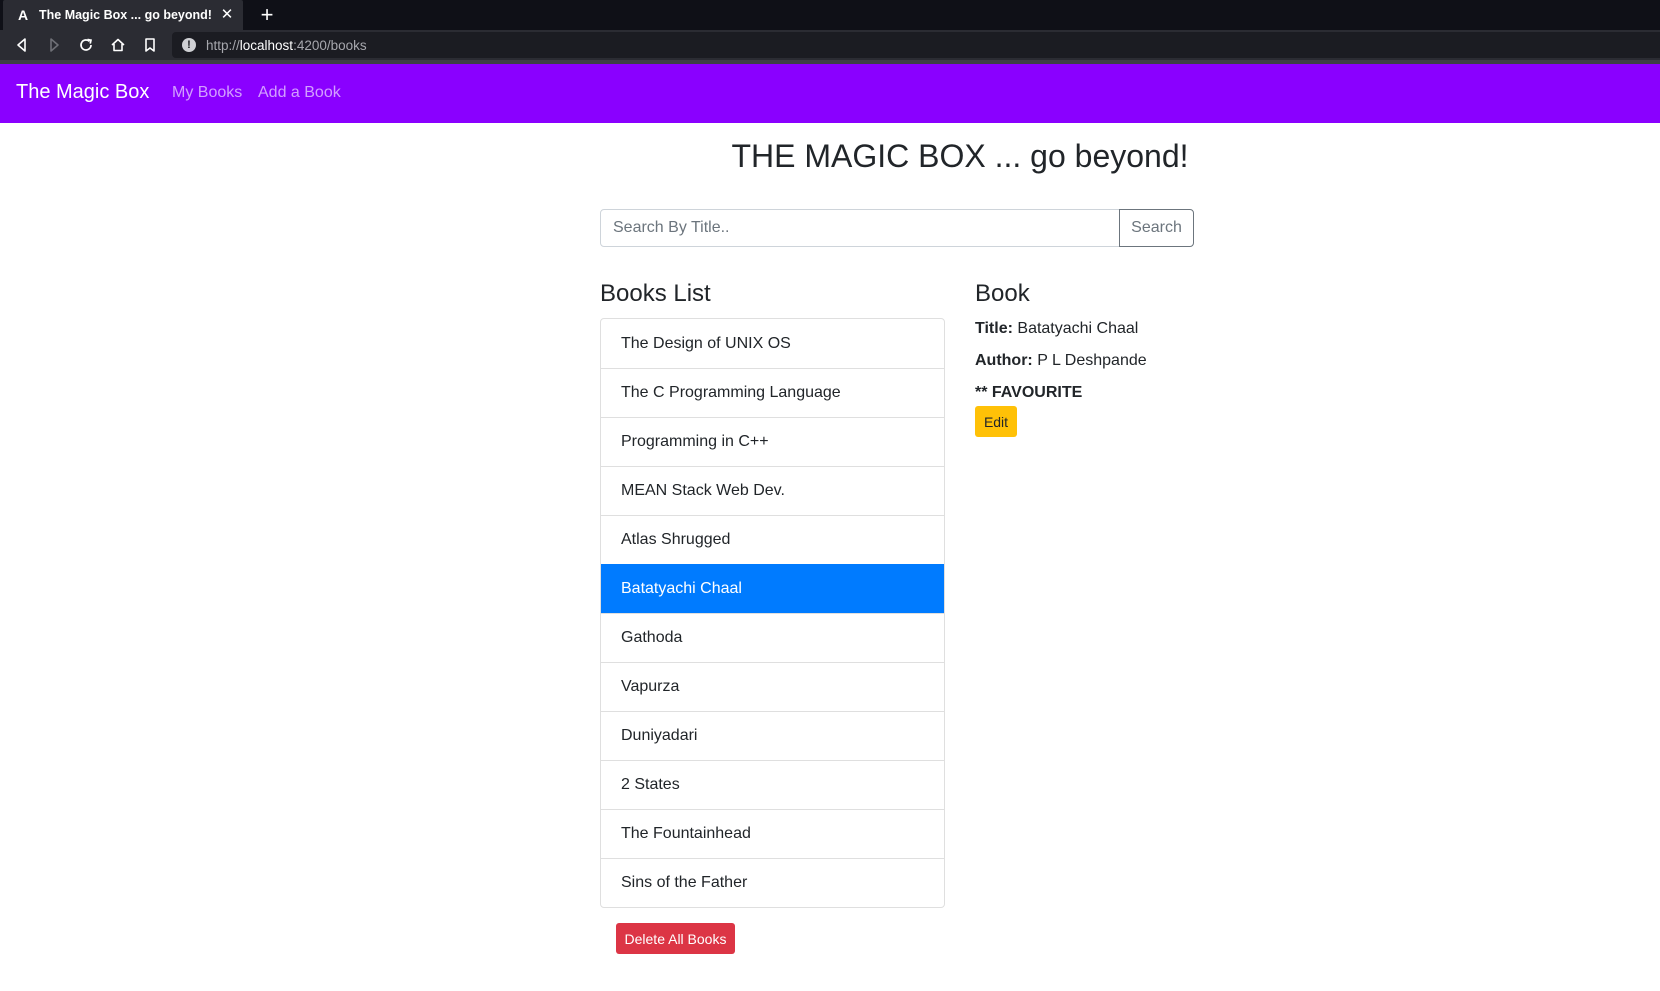 This screenshot has height=991, width=1660. What do you see at coordinates (772, 490) in the screenshot?
I see `book-list-item: MEAN Stack Web Dev.` at bounding box center [772, 490].